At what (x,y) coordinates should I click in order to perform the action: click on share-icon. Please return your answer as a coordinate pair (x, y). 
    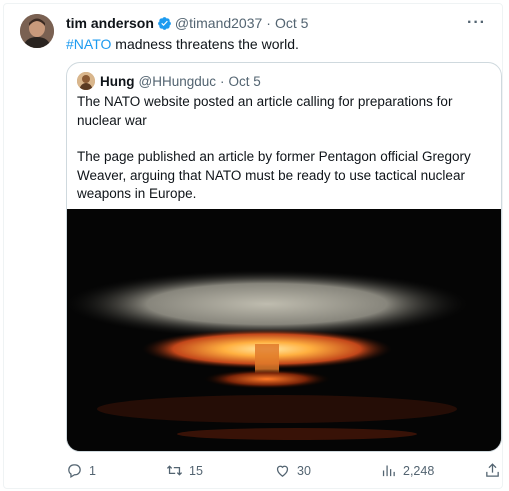
    Looking at the image, I should click on (492, 470).